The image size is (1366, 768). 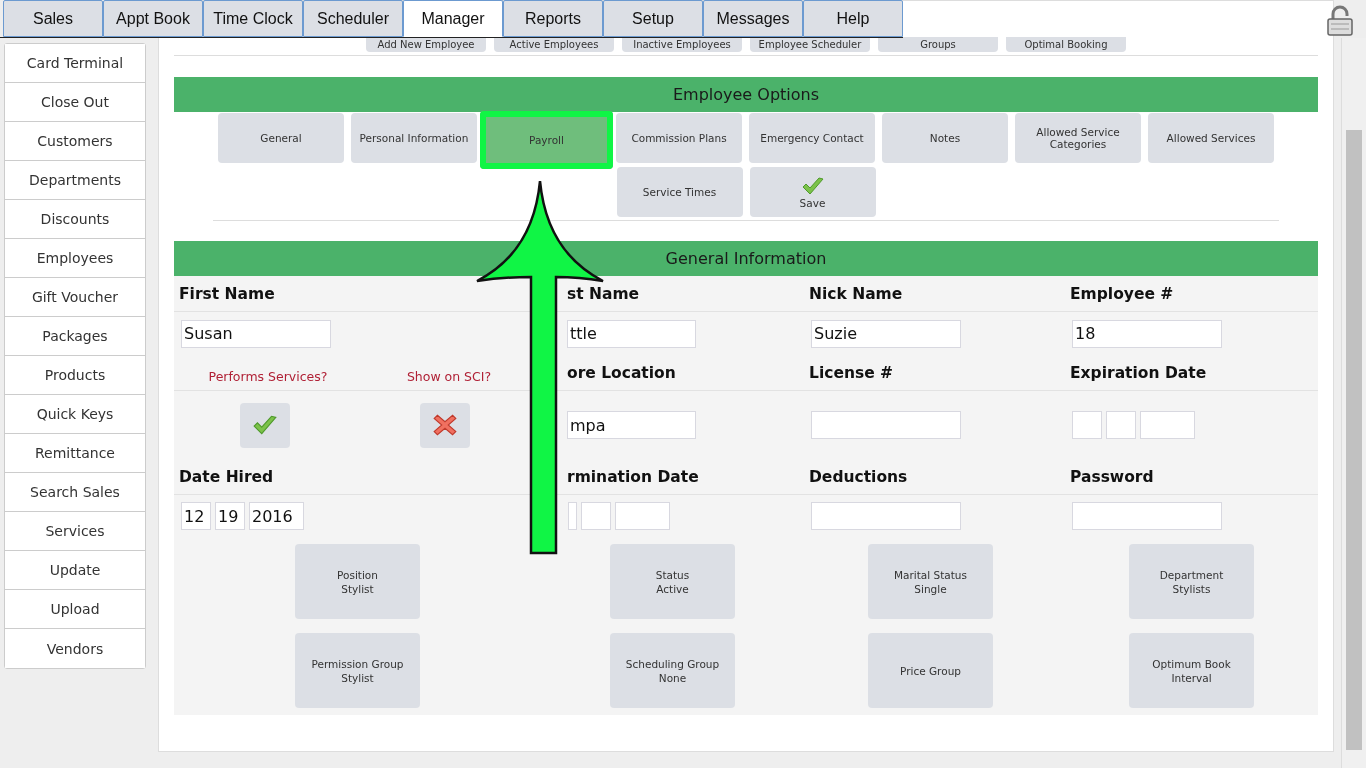 I want to click on save-button: Save, so click(x=812, y=192).